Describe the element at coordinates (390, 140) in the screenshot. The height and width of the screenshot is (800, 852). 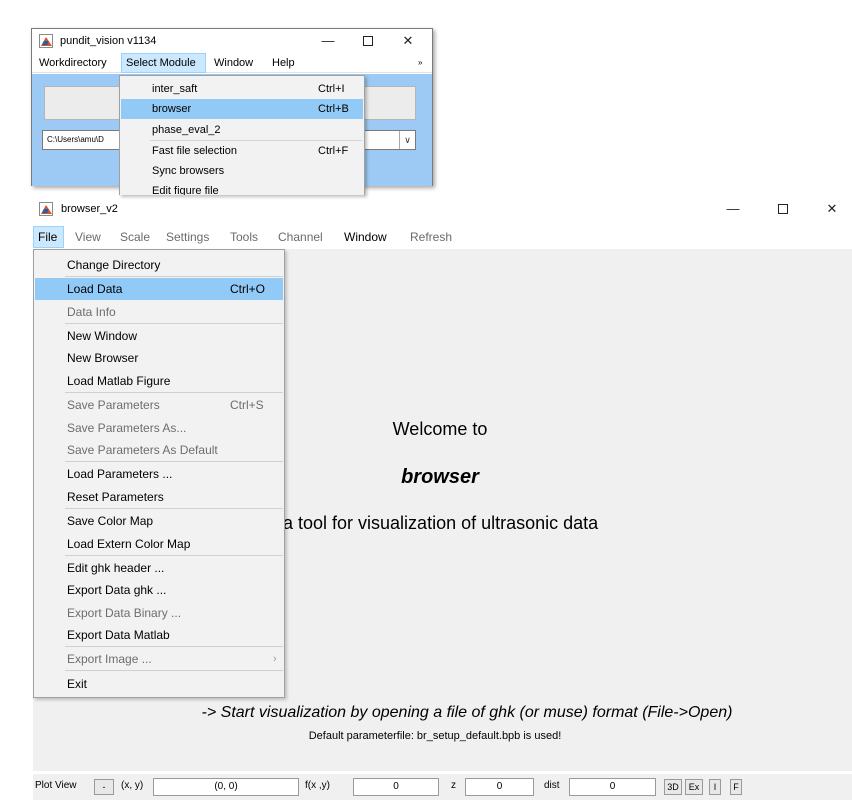
I see `path-dropdown: ∨` at that location.